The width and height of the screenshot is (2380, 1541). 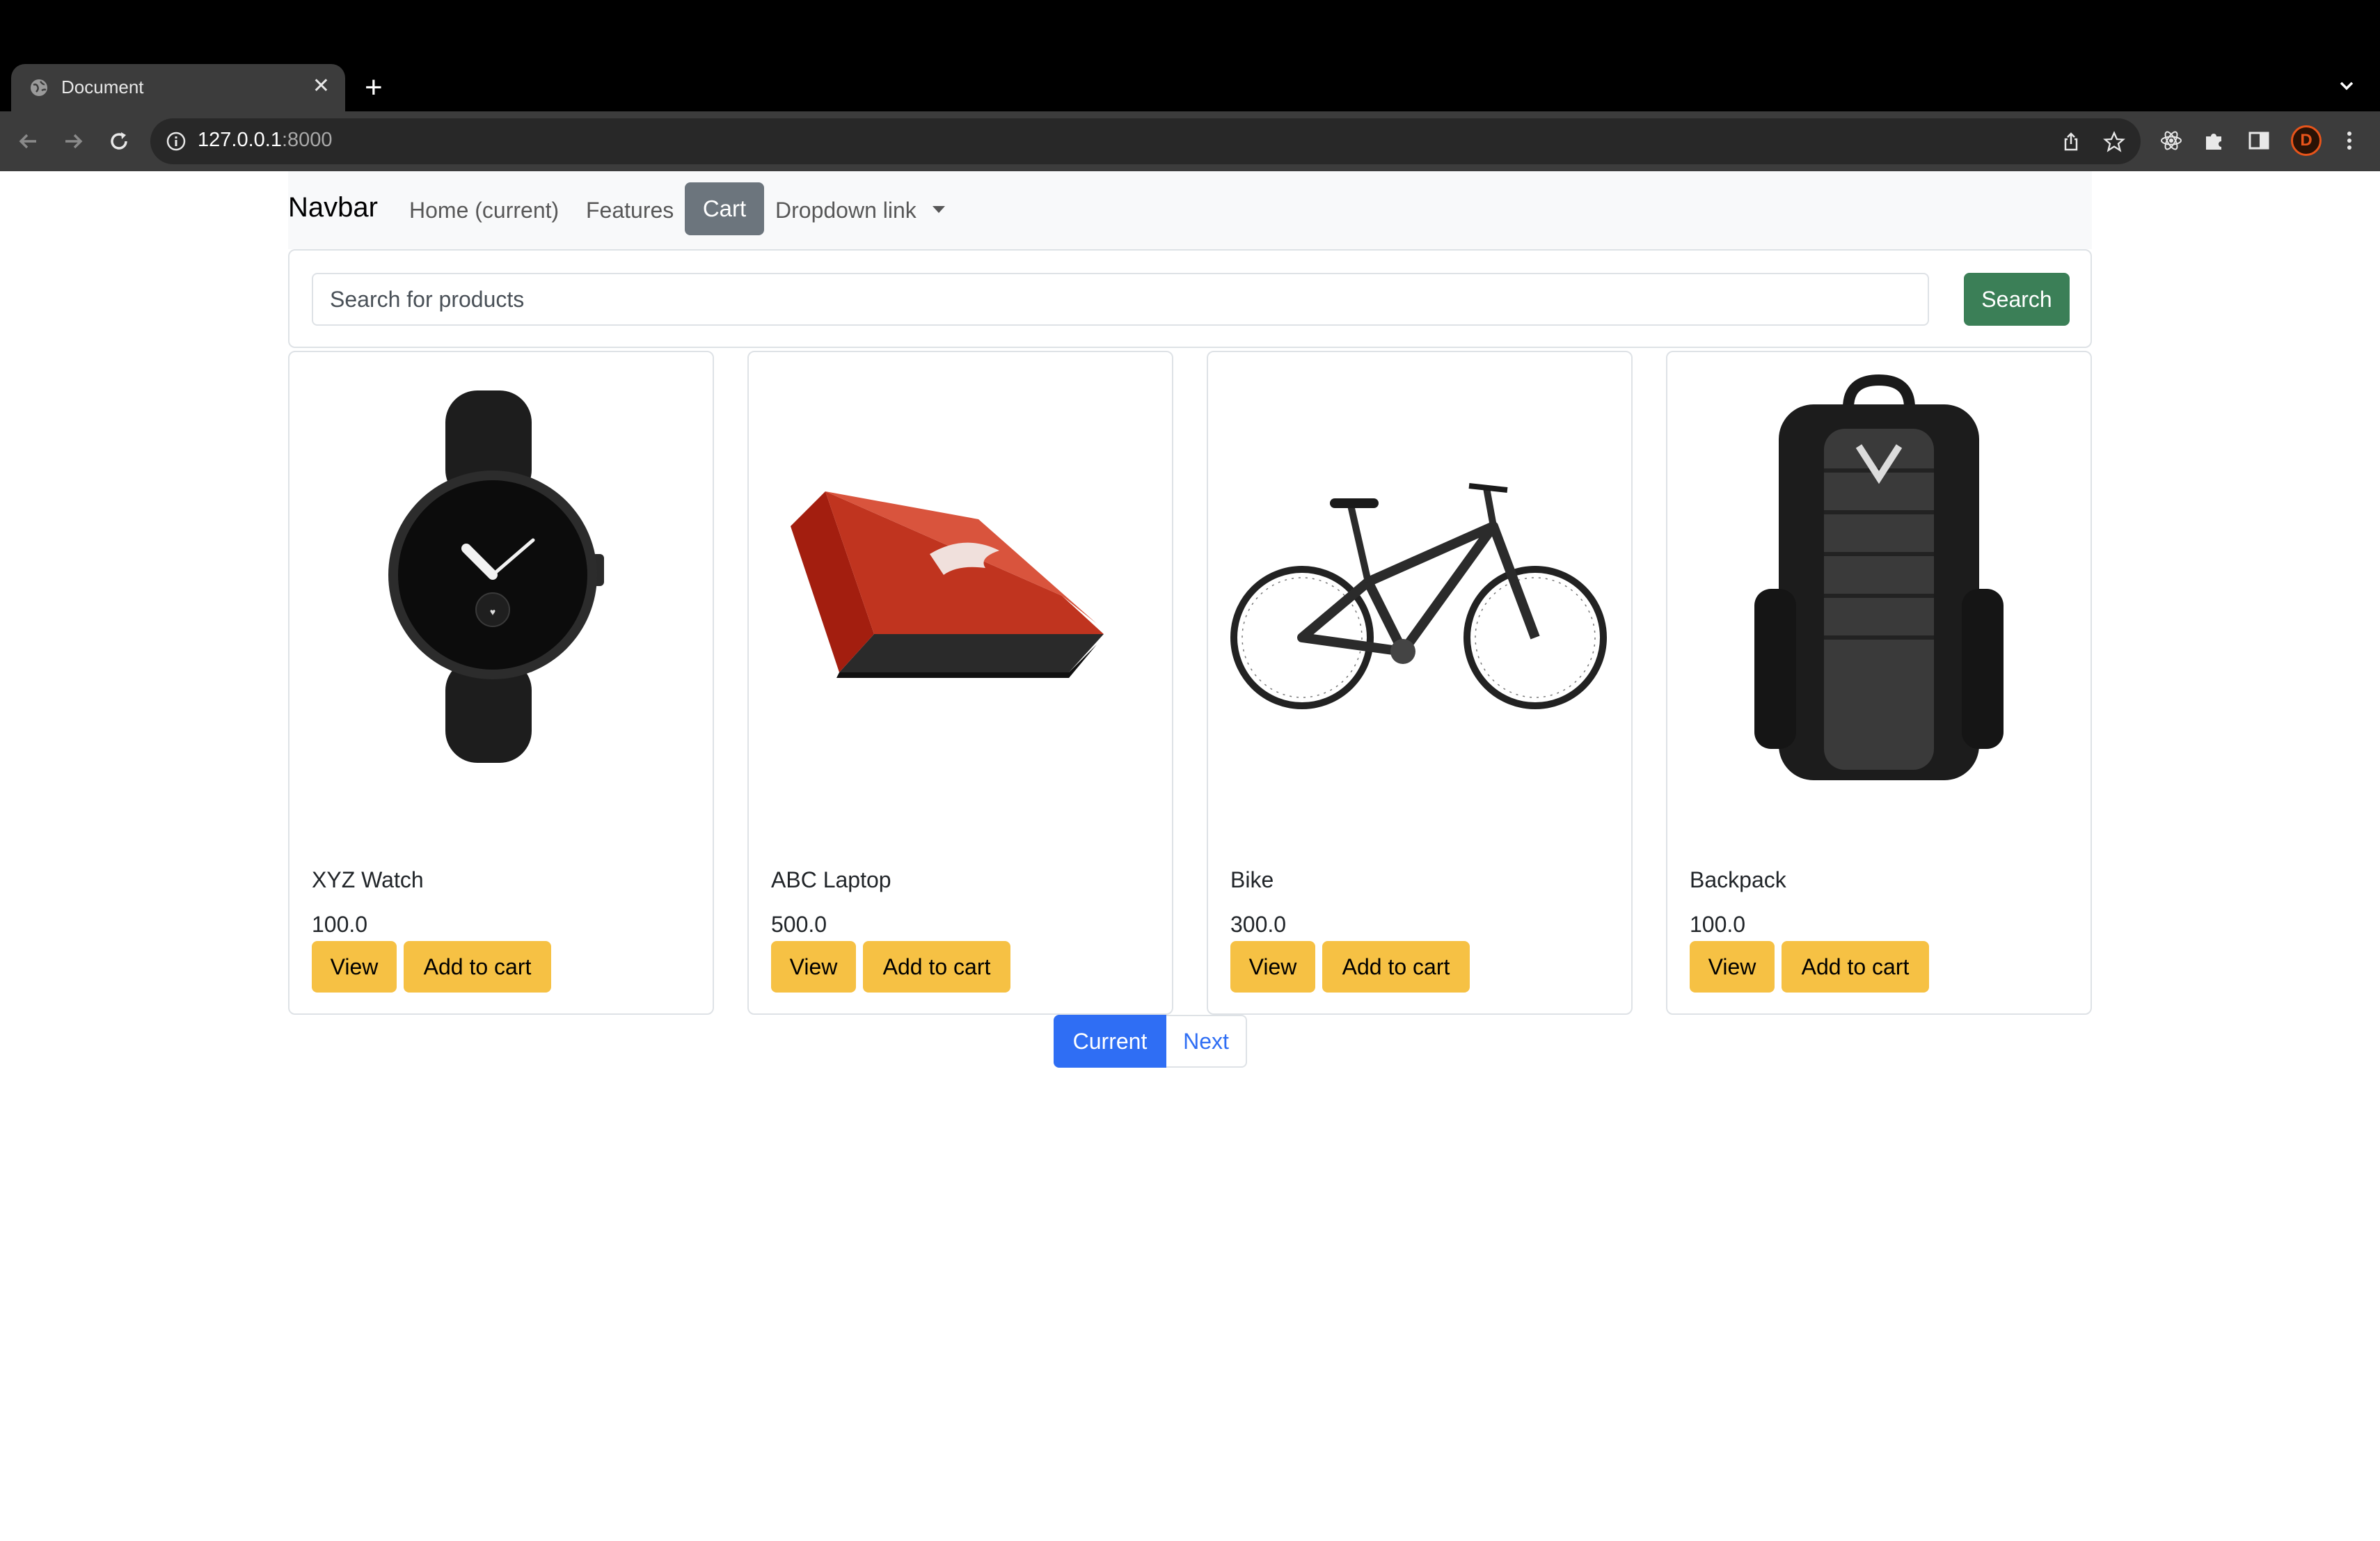 I want to click on page-next-button: Next, so click(x=1206, y=1041).